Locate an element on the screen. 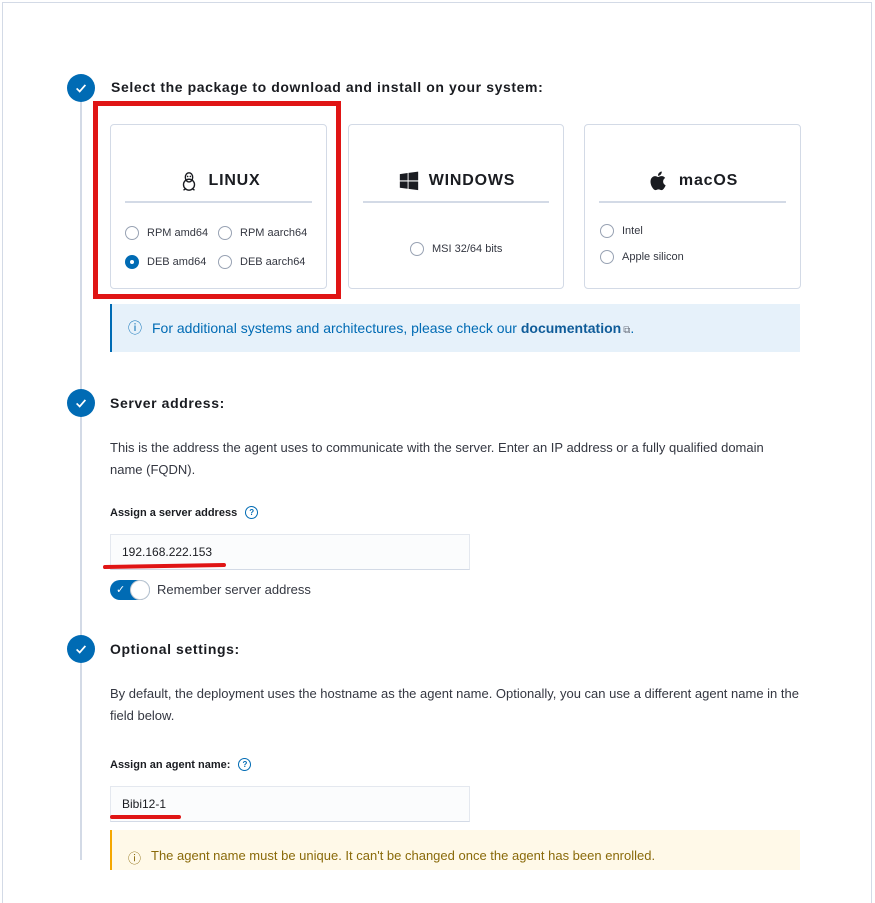 The image size is (875, 903). remember-server-toggle: ✓ is located at coordinates (130, 590).